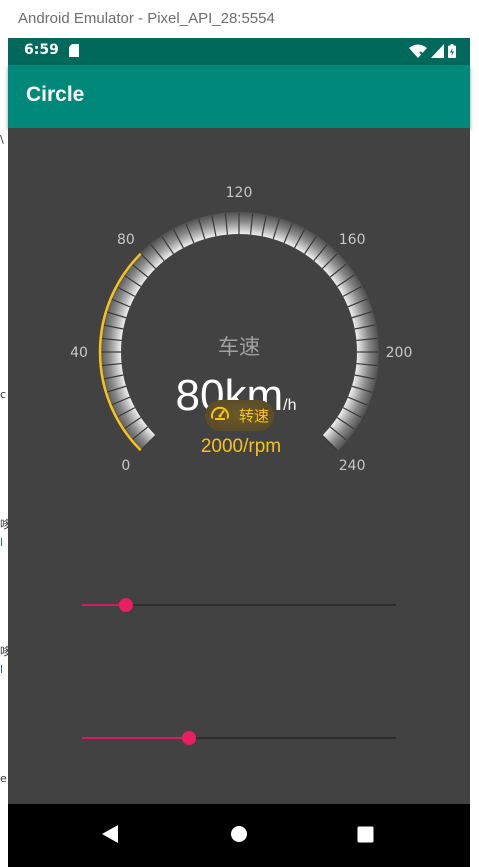 The image size is (479, 867). I want to click on status-time: 6:59, so click(41, 50).